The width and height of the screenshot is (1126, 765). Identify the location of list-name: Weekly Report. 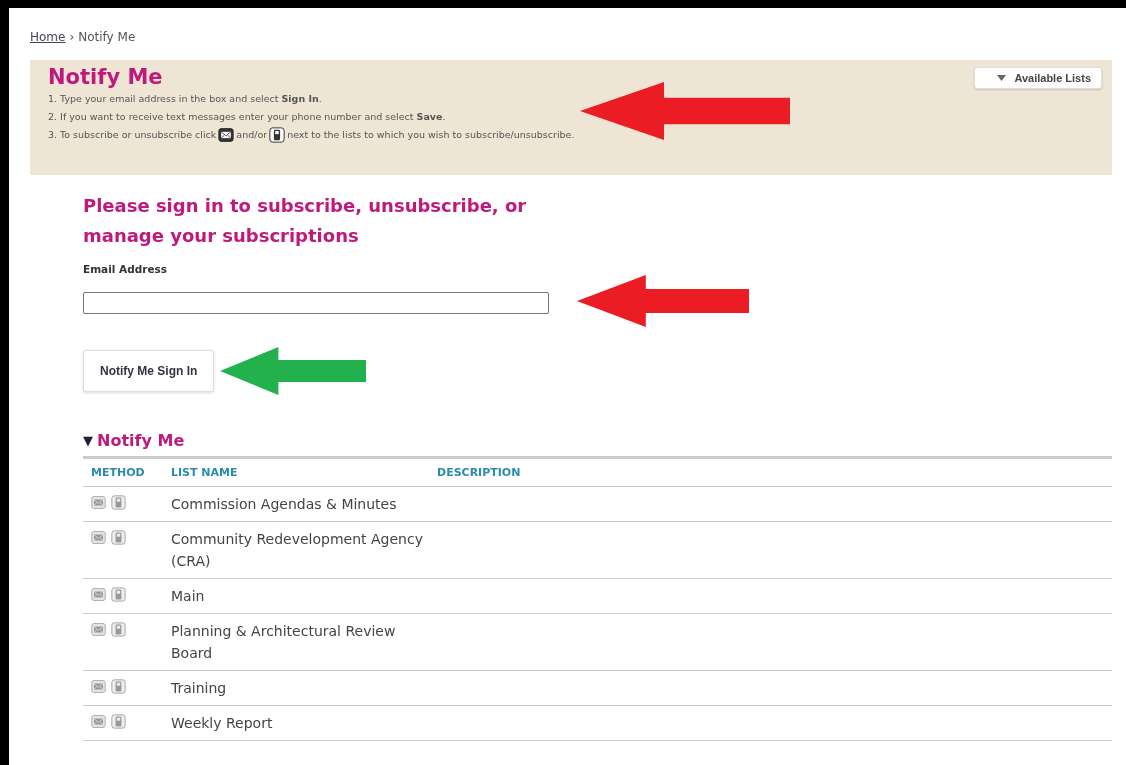
(222, 723).